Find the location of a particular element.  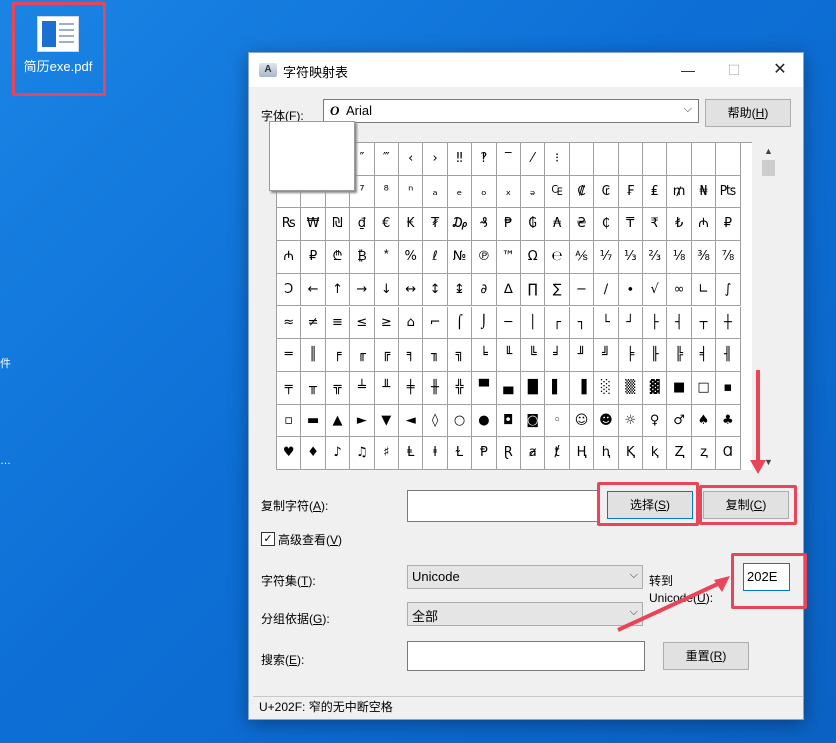

char-cell: ⌠ is located at coordinates (460, 323).